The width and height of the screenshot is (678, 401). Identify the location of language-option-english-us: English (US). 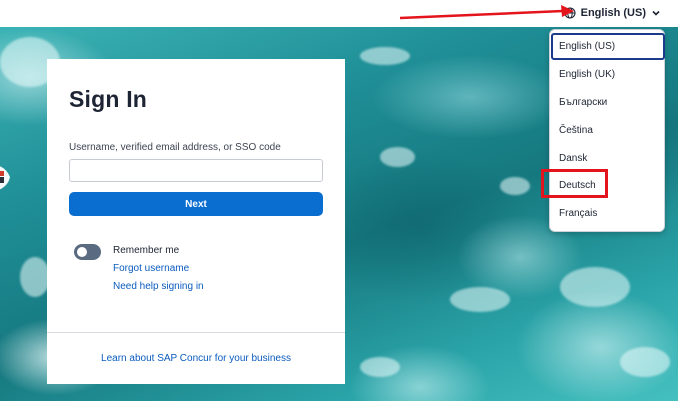
(608, 46).